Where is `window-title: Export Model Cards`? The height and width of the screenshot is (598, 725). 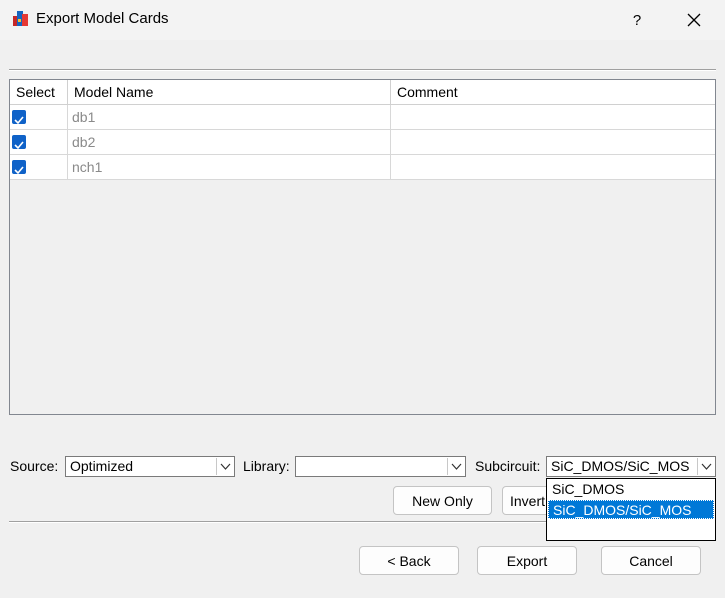
window-title: Export Model Cards is located at coordinates (102, 18).